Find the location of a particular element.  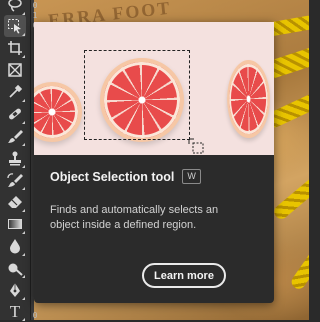

eraser-tool is located at coordinates (15, 202).